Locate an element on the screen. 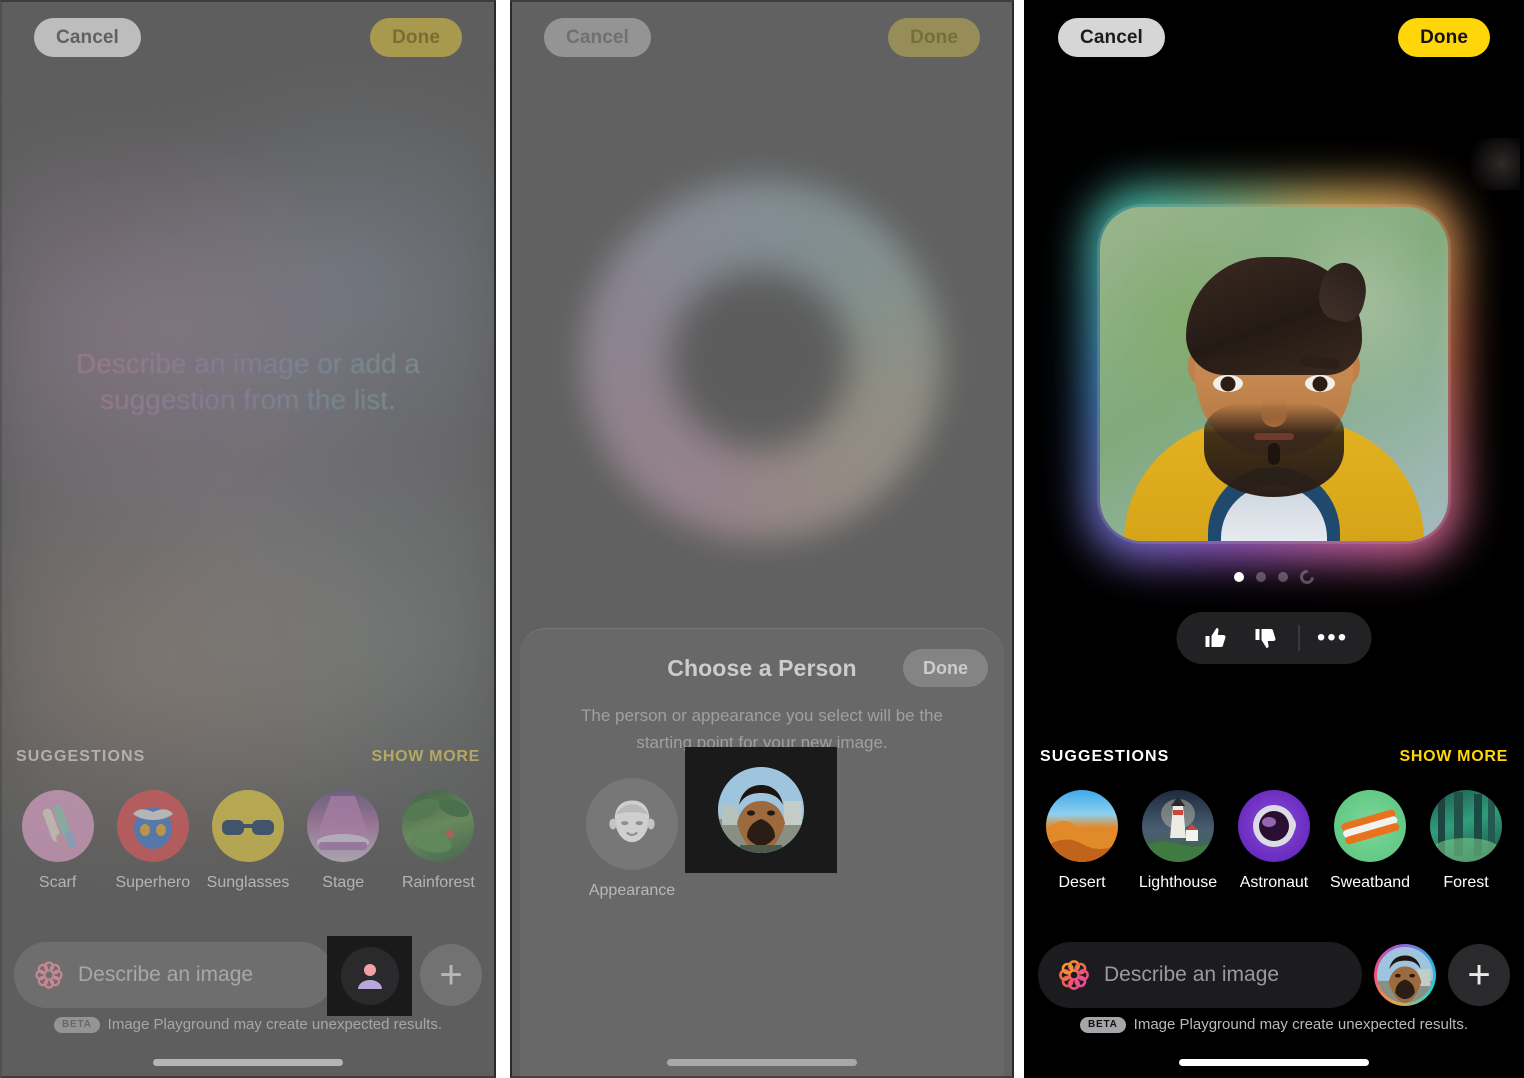 The height and width of the screenshot is (1078, 1524). suggestion-label: Forest is located at coordinates (1466, 882).